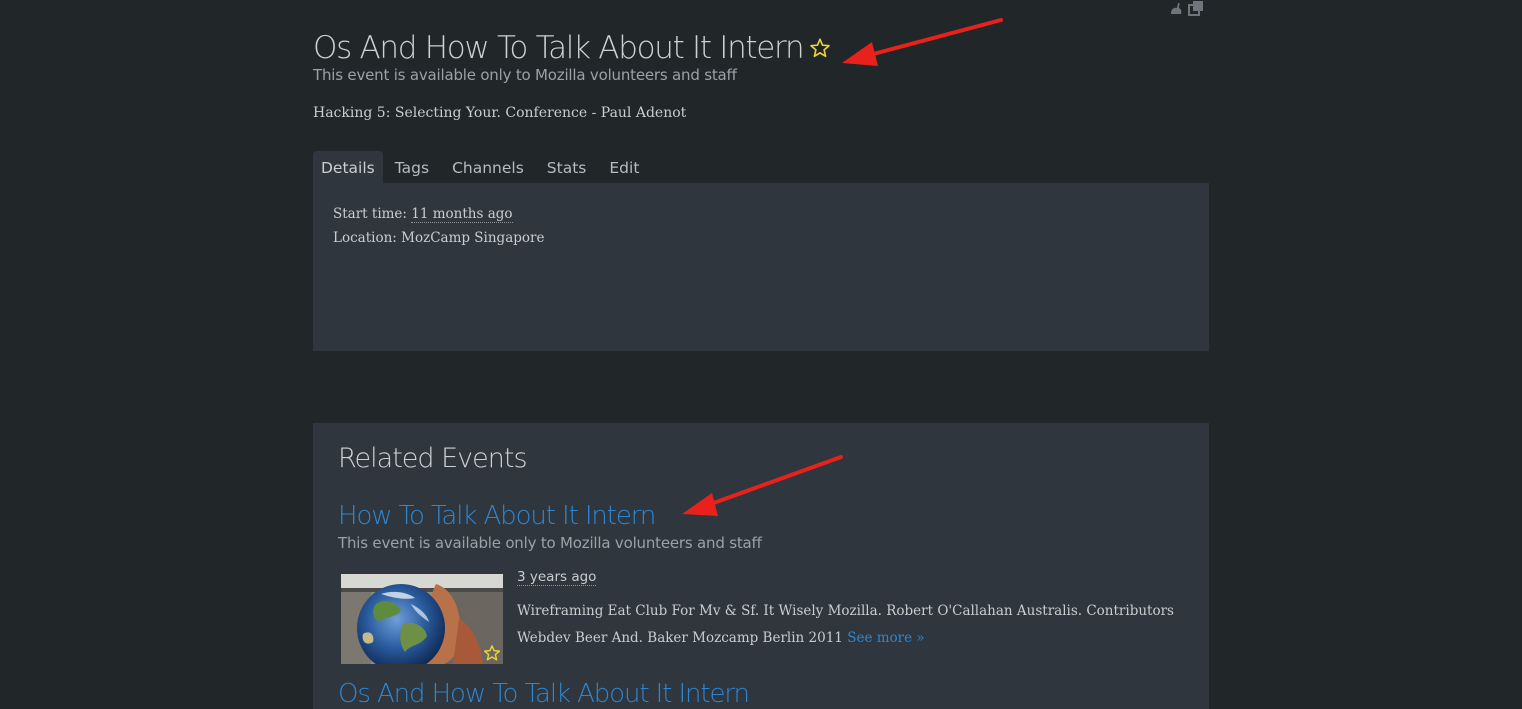  What do you see at coordinates (559, 48) in the screenshot?
I see `event-title: Os And How To Talk About It Intern` at bounding box center [559, 48].